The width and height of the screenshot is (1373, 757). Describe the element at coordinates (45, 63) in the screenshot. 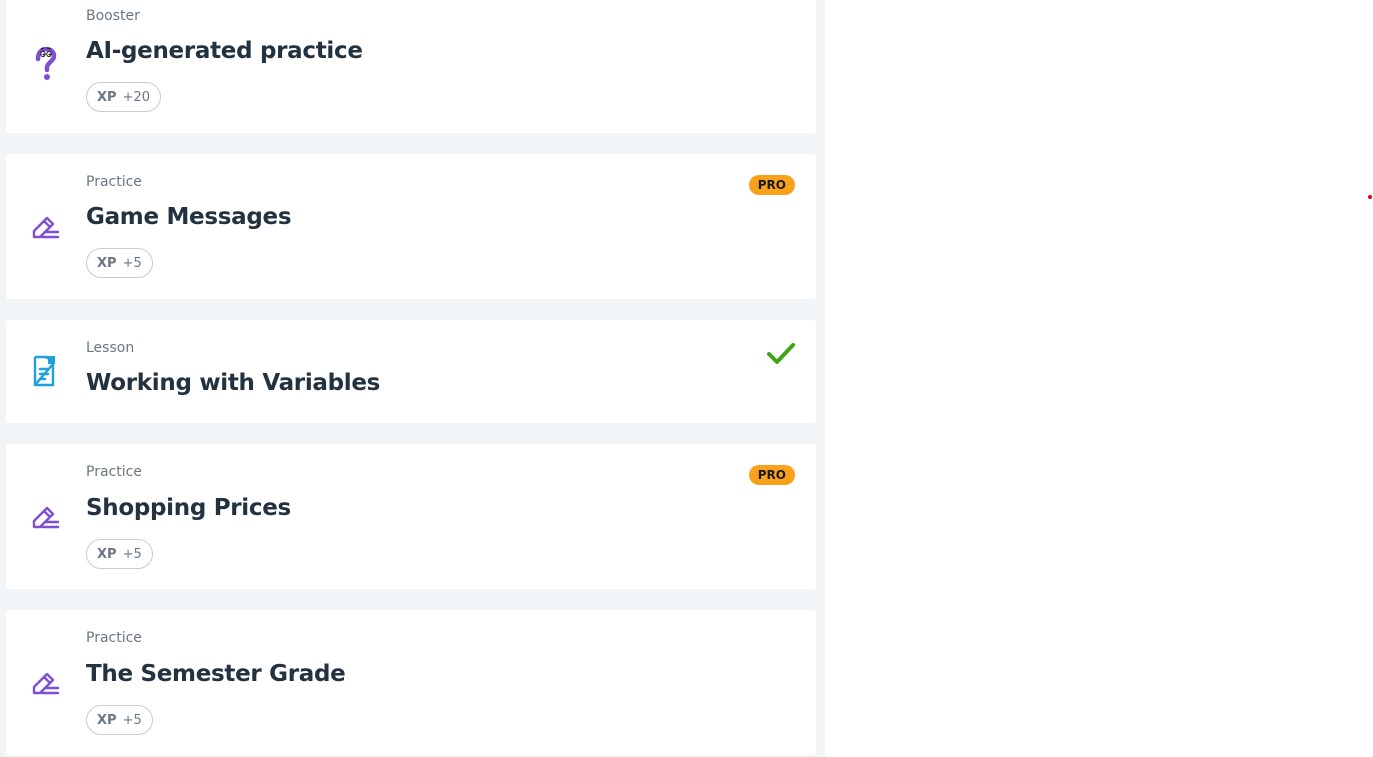

I see `question-mark-icon` at that location.